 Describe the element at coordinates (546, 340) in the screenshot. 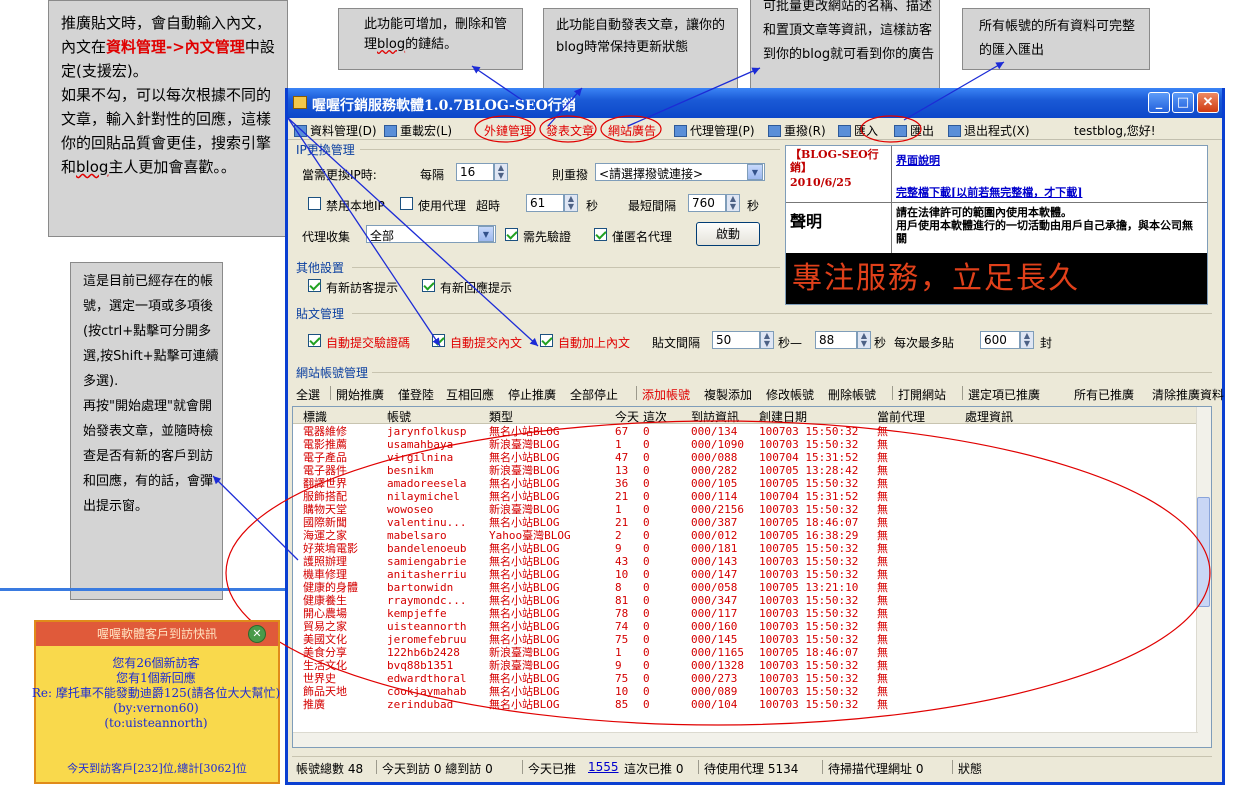

I see `auto-add-checkbox` at that location.